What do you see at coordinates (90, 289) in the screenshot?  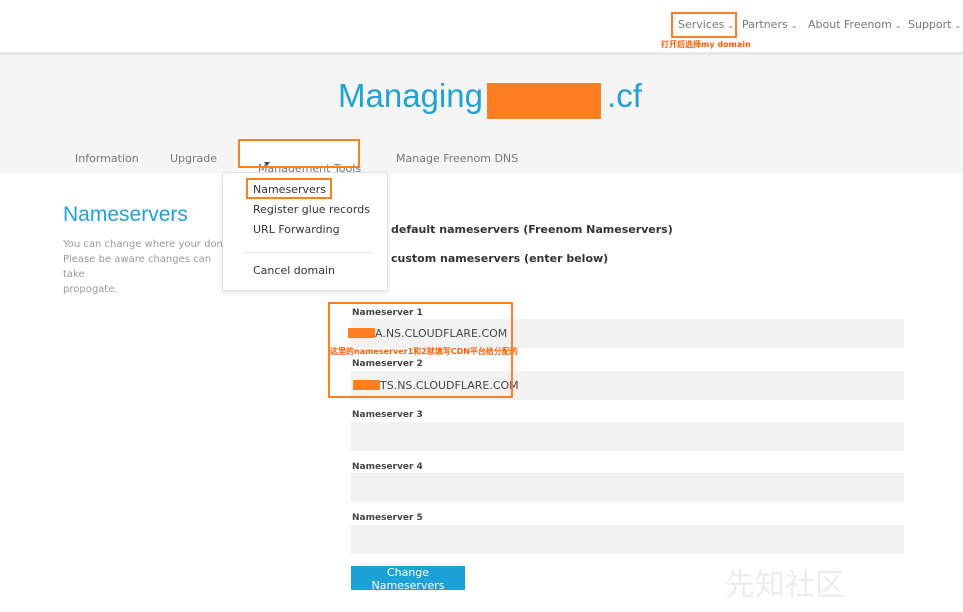 I see `desc-line-3: propogate.` at bounding box center [90, 289].